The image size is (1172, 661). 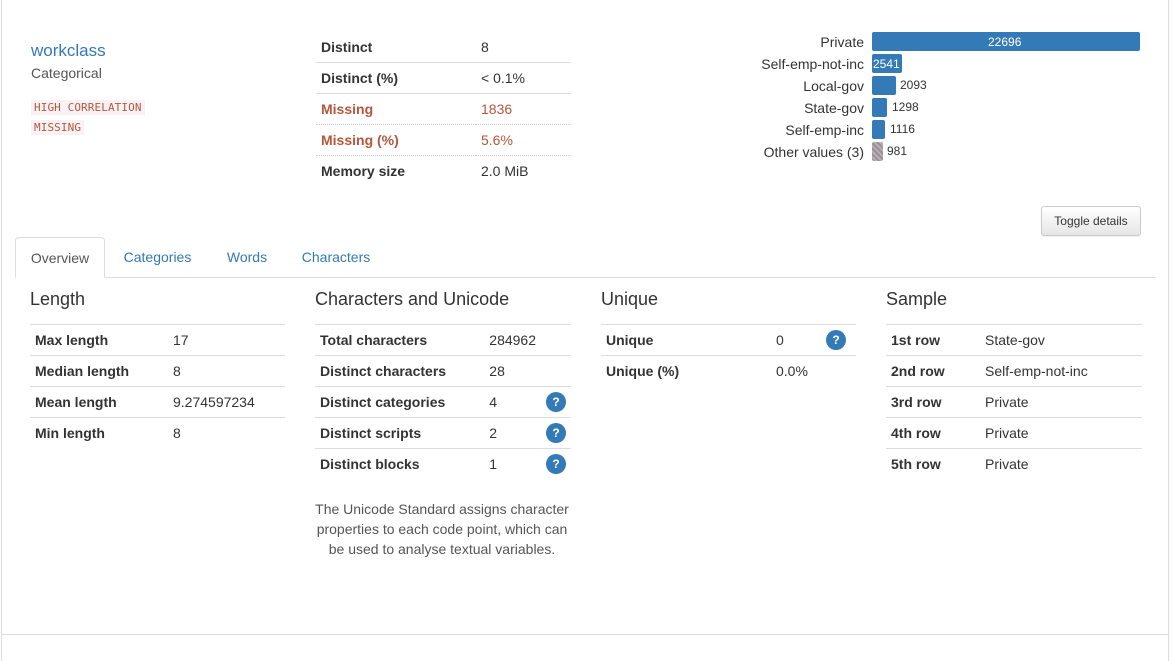 What do you see at coordinates (834, 108) in the screenshot?
I see `bar-label: State-gov` at bounding box center [834, 108].